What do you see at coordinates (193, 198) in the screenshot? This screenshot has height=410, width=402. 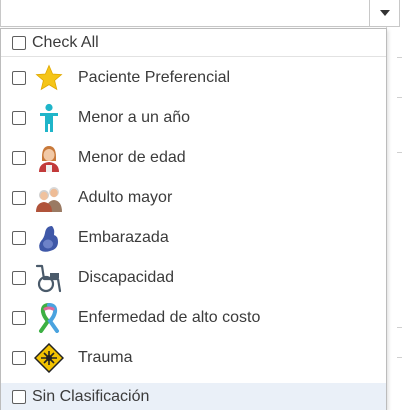 I see `option-adulto-mayor: Adulto mayor` at bounding box center [193, 198].